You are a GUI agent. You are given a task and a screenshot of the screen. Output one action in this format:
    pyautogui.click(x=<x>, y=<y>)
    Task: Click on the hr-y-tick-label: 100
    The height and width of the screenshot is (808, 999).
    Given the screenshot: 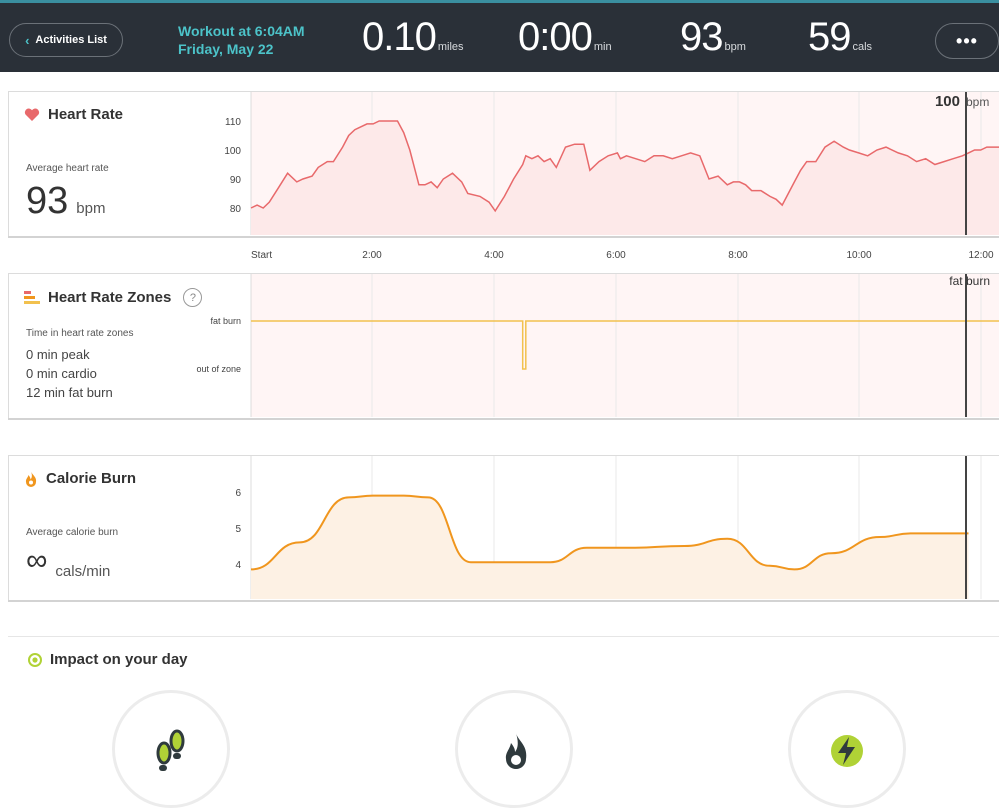 What is the action you would take?
    pyautogui.click(x=232, y=151)
    